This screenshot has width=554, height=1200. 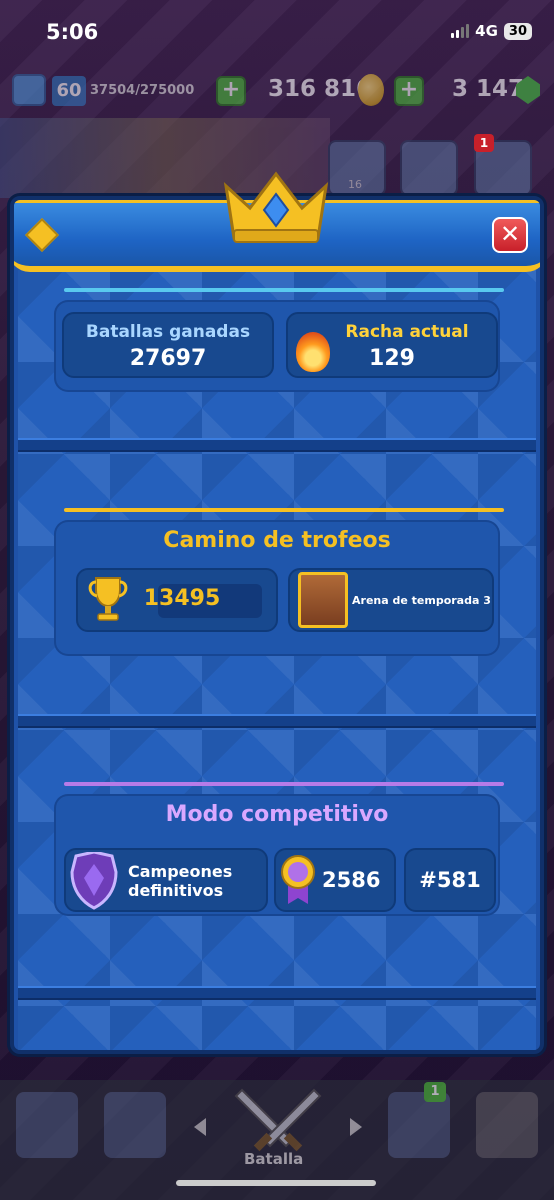 What do you see at coordinates (168, 345) in the screenshot?
I see `battles-won-box: Batallas ganadas 27697` at bounding box center [168, 345].